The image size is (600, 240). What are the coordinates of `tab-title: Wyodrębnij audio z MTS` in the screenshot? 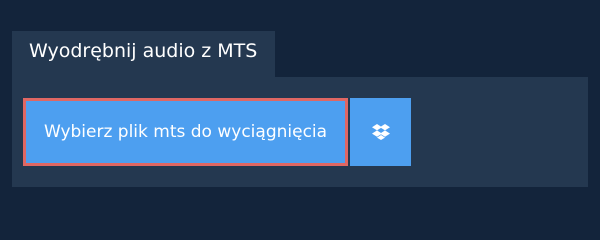 It's located at (143, 51).